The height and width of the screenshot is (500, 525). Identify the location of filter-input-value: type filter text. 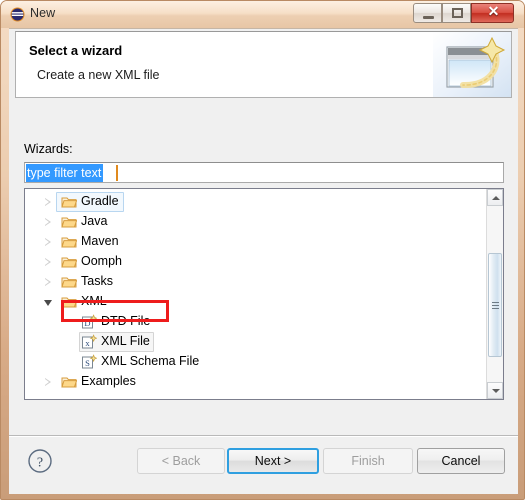
(65, 173).